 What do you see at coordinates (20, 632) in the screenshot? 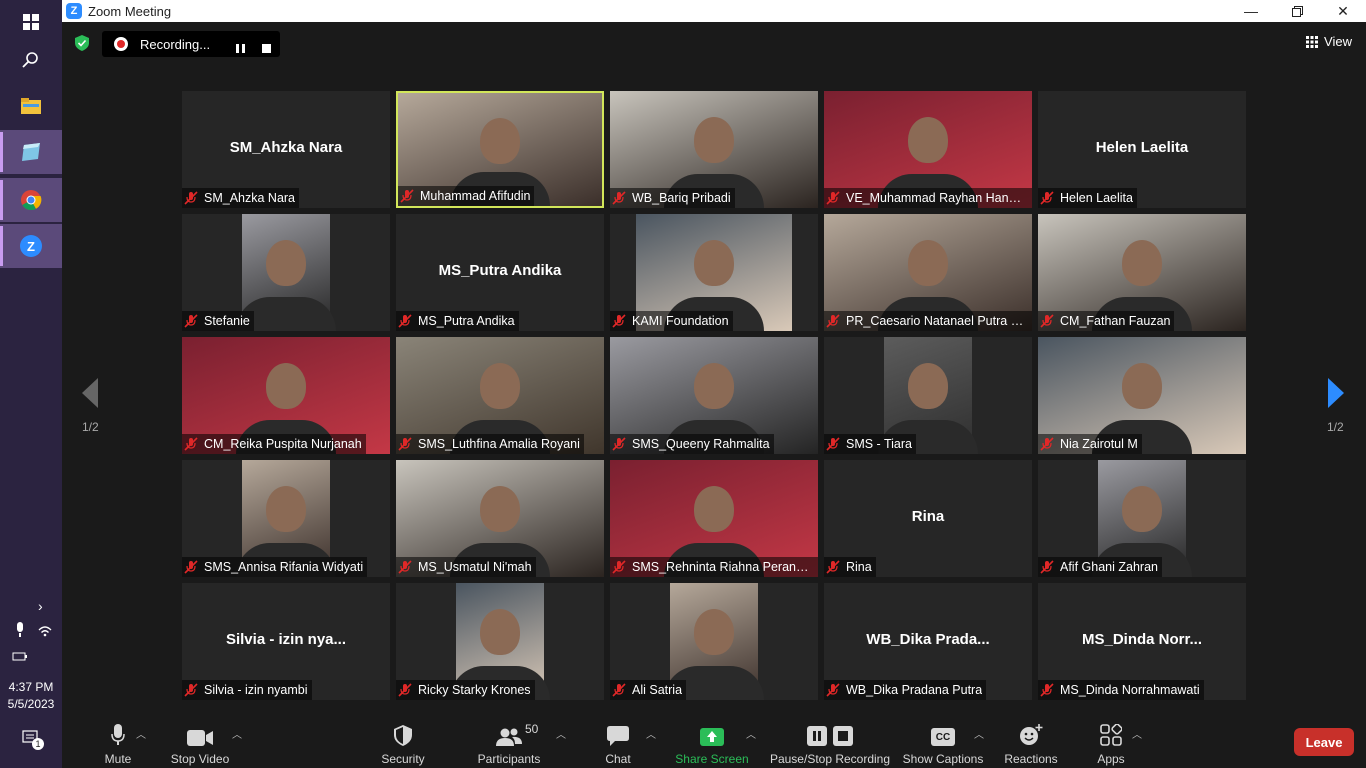
I see `microphone-tray-icon` at bounding box center [20, 632].